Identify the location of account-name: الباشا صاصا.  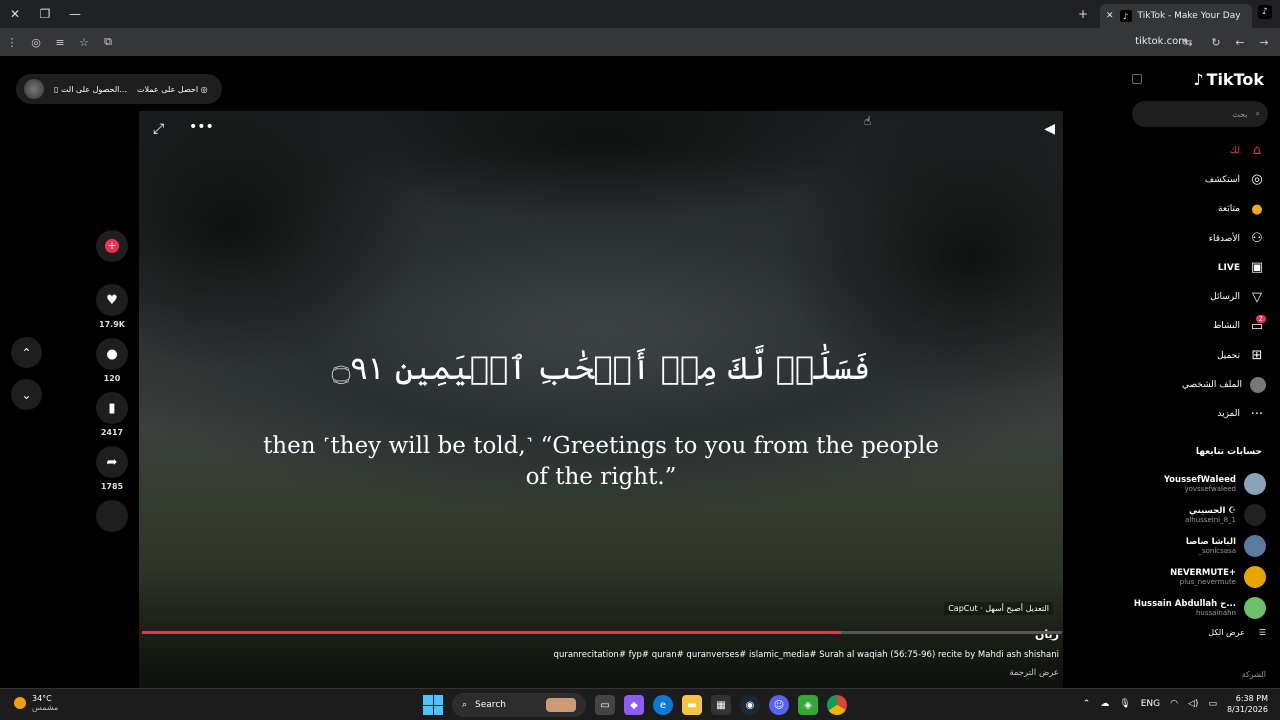
(1210, 541).